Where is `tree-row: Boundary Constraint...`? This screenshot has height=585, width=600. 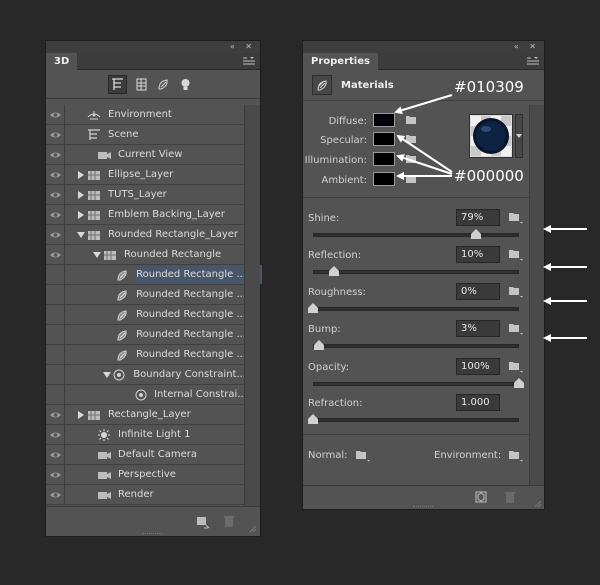 tree-row: Boundary Constraint... is located at coordinates (146, 375).